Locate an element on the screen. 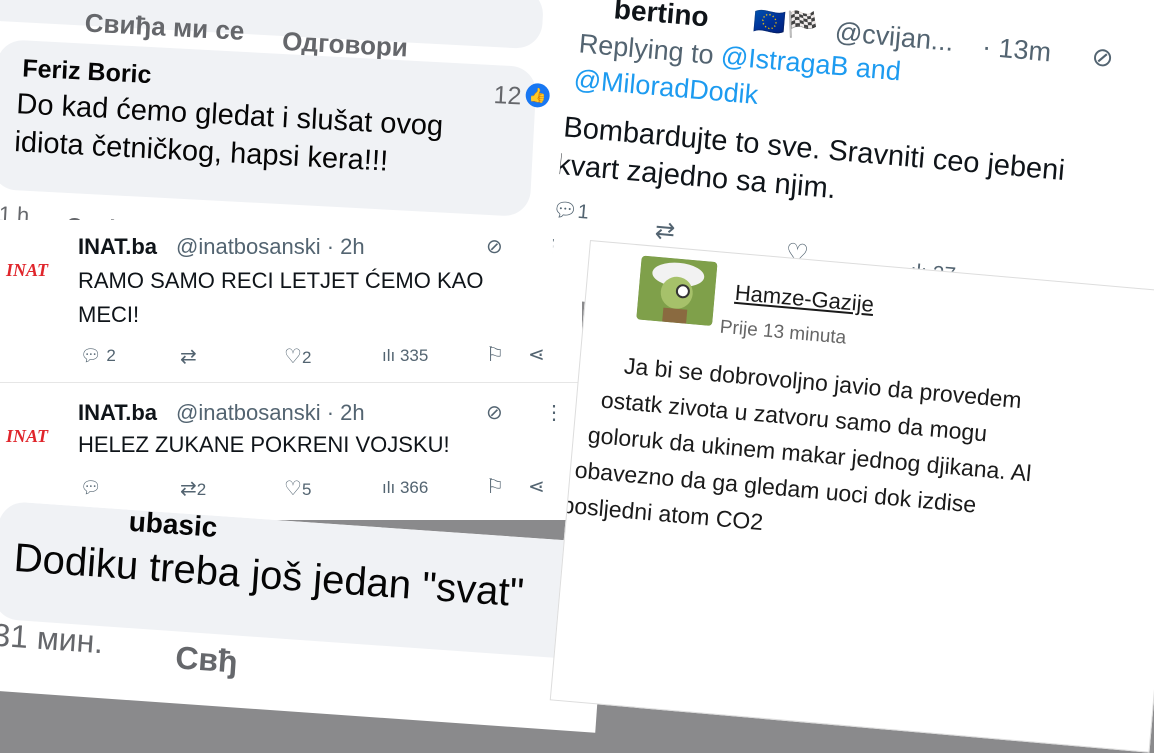 The width and height of the screenshot is (1154, 753). previous-comment-bubble is located at coordinates (272, 25).